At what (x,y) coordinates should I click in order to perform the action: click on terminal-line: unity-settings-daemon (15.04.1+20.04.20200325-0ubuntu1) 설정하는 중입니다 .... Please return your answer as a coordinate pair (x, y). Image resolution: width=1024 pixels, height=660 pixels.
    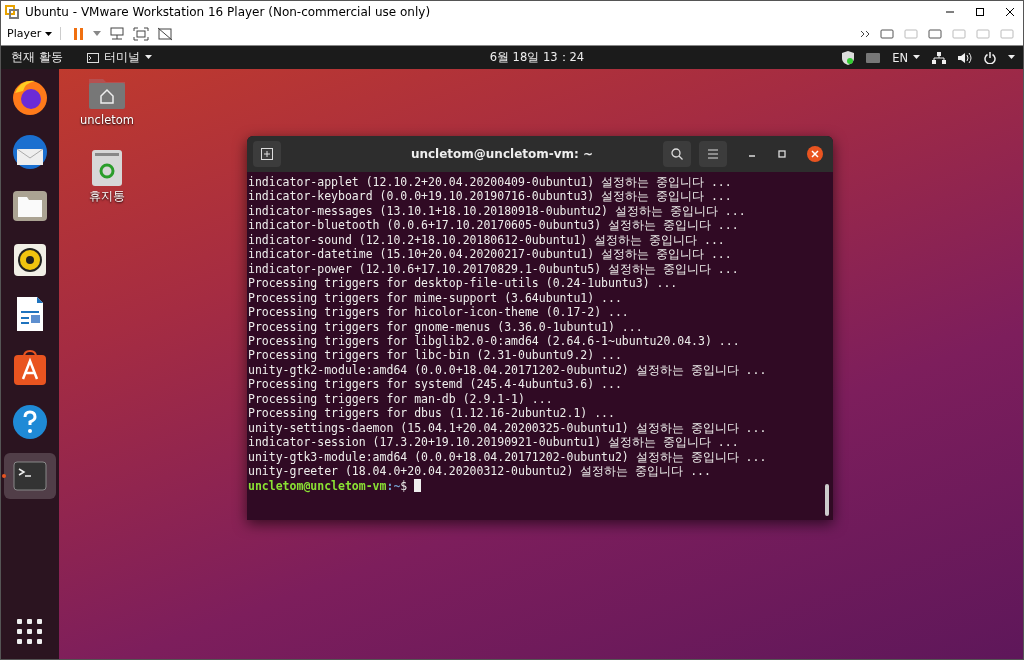
    Looking at the image, I should click on (508, 428).